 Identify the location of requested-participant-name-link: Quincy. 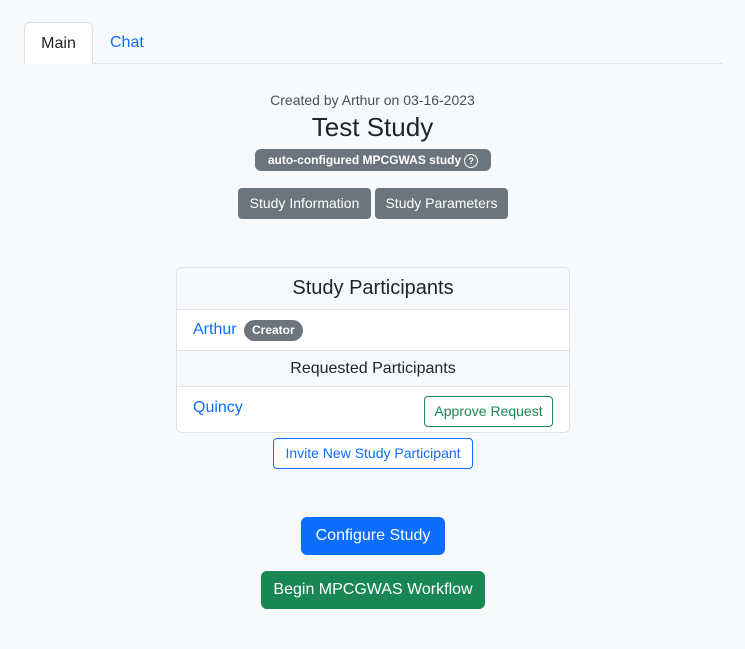
(218, 408).